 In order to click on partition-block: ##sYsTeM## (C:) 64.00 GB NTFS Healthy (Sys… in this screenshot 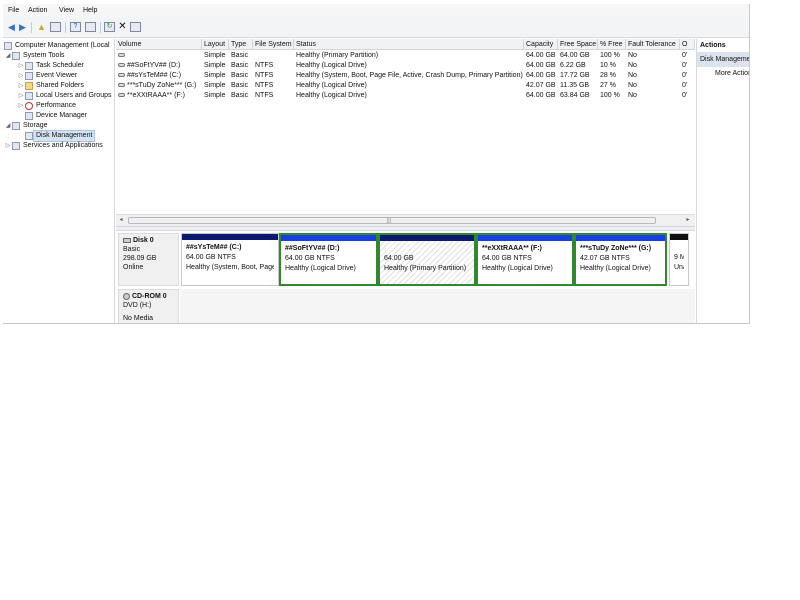, I will do `click(230, 259)`.